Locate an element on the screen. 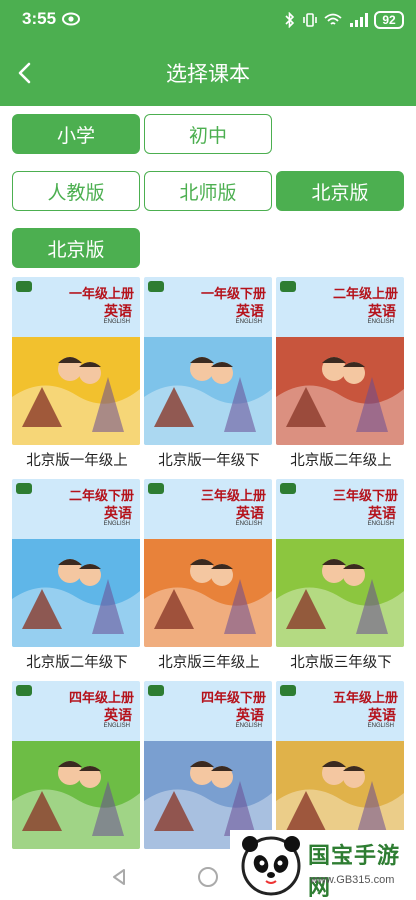 The height and width of the screenshot is (900, 416). book-title: 北京版一年级上 is located at coordinates (77, 461).